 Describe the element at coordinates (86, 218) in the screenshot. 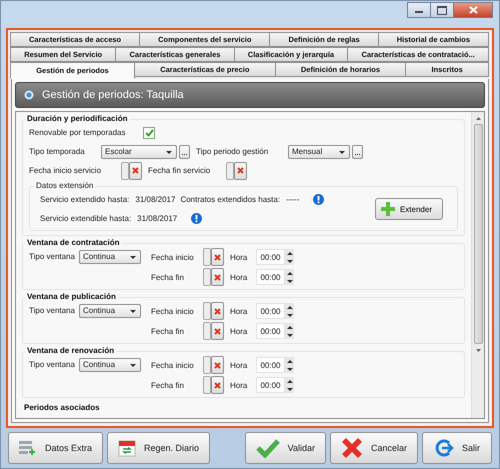

I see `field-label: Servicio extendible hasta:` at that location.